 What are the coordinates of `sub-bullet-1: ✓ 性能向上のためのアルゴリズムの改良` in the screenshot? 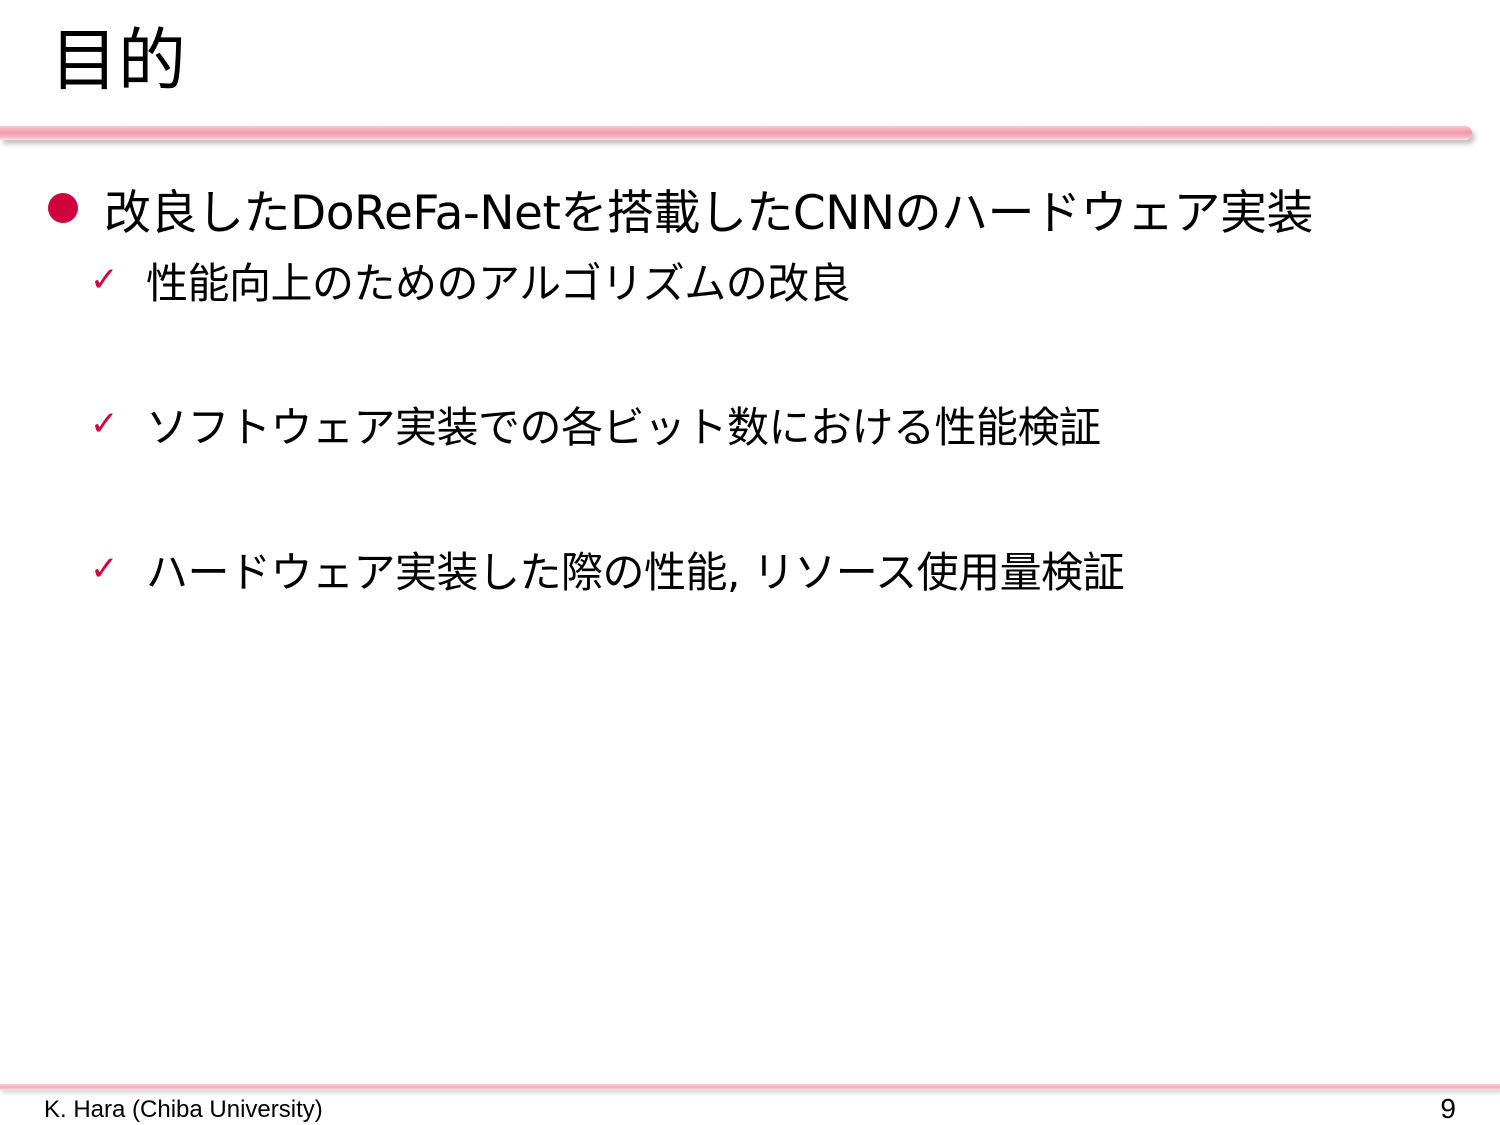 It's located at (470, 280).